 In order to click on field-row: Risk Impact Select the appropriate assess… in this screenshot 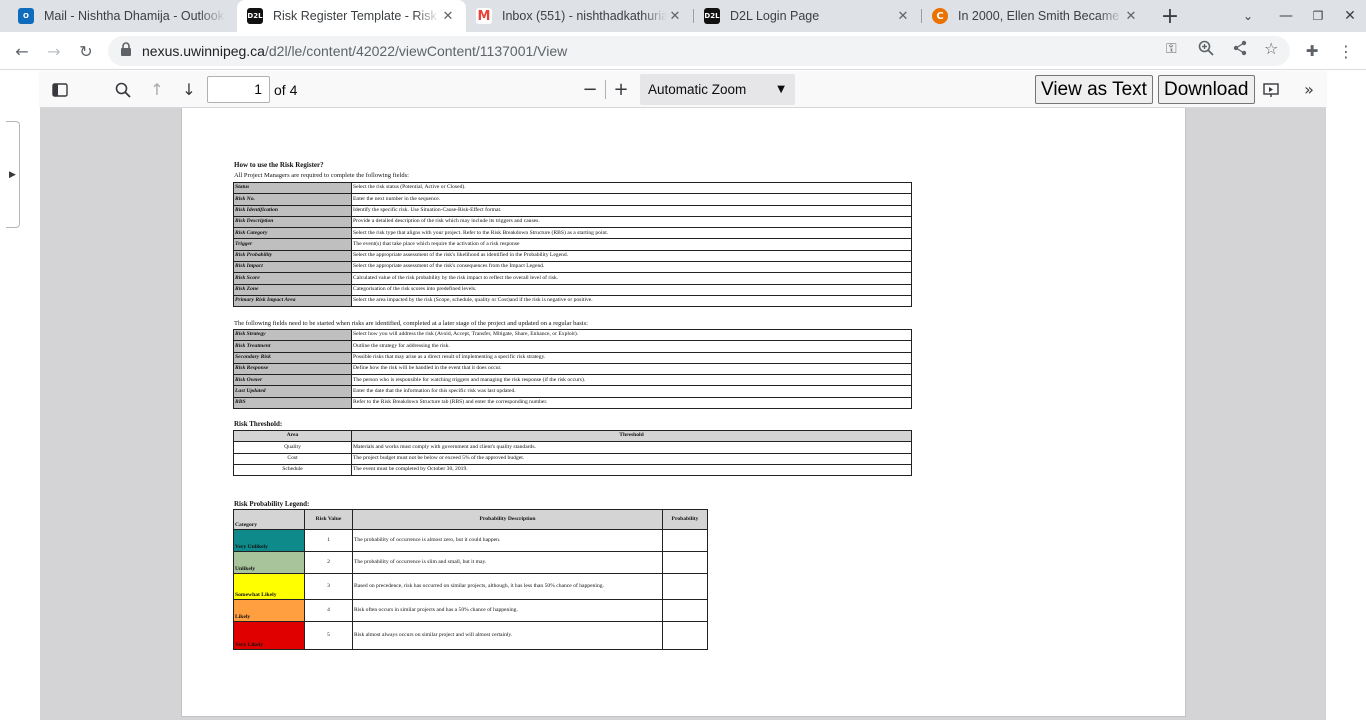, I will do `click(572, 267)`.